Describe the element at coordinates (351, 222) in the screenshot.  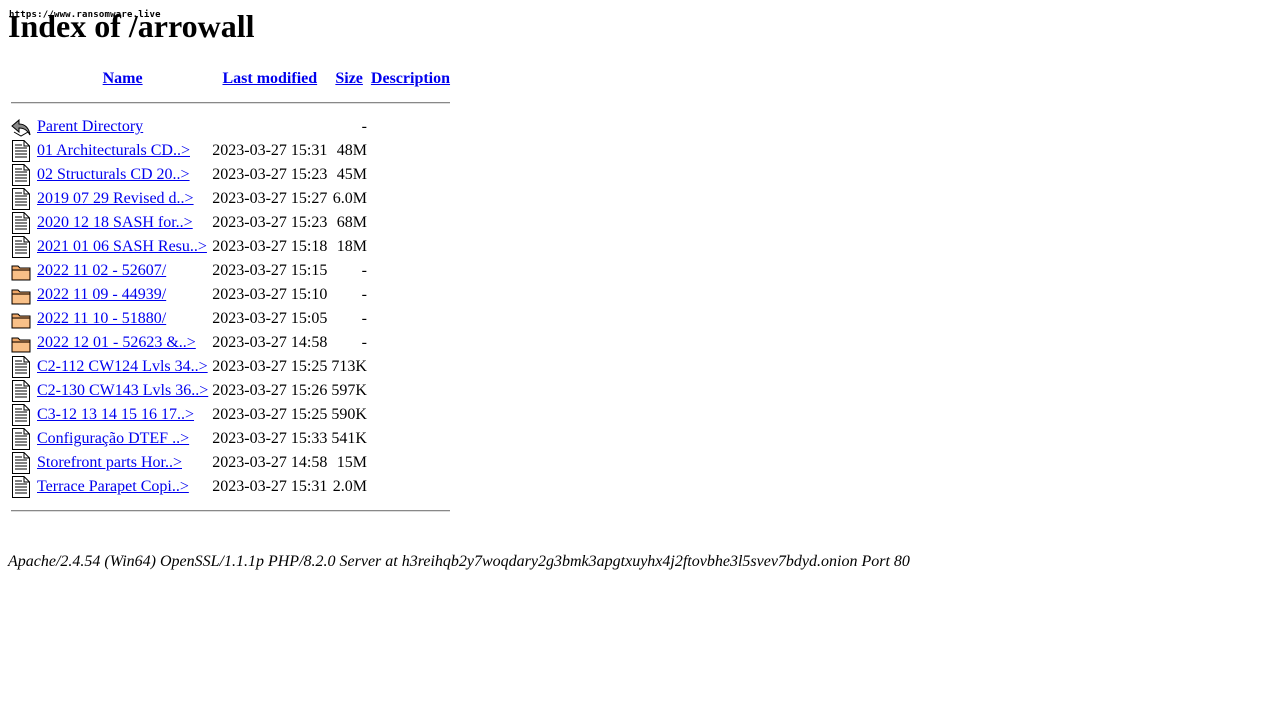
I see `size-value: 68M` at that location.